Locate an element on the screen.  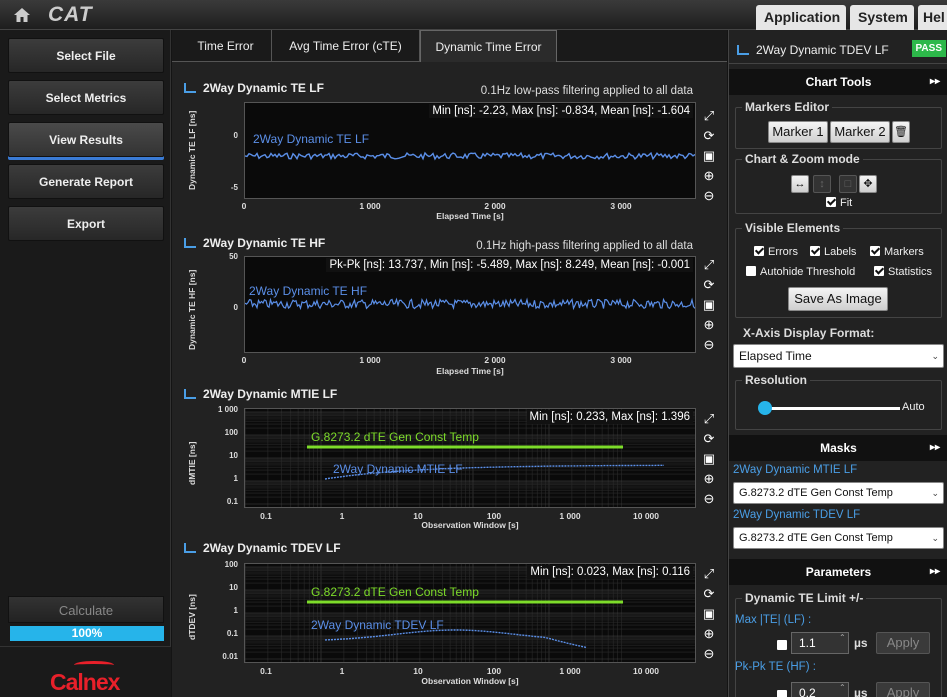
export-button: Export is located at coordinates (86, 223).